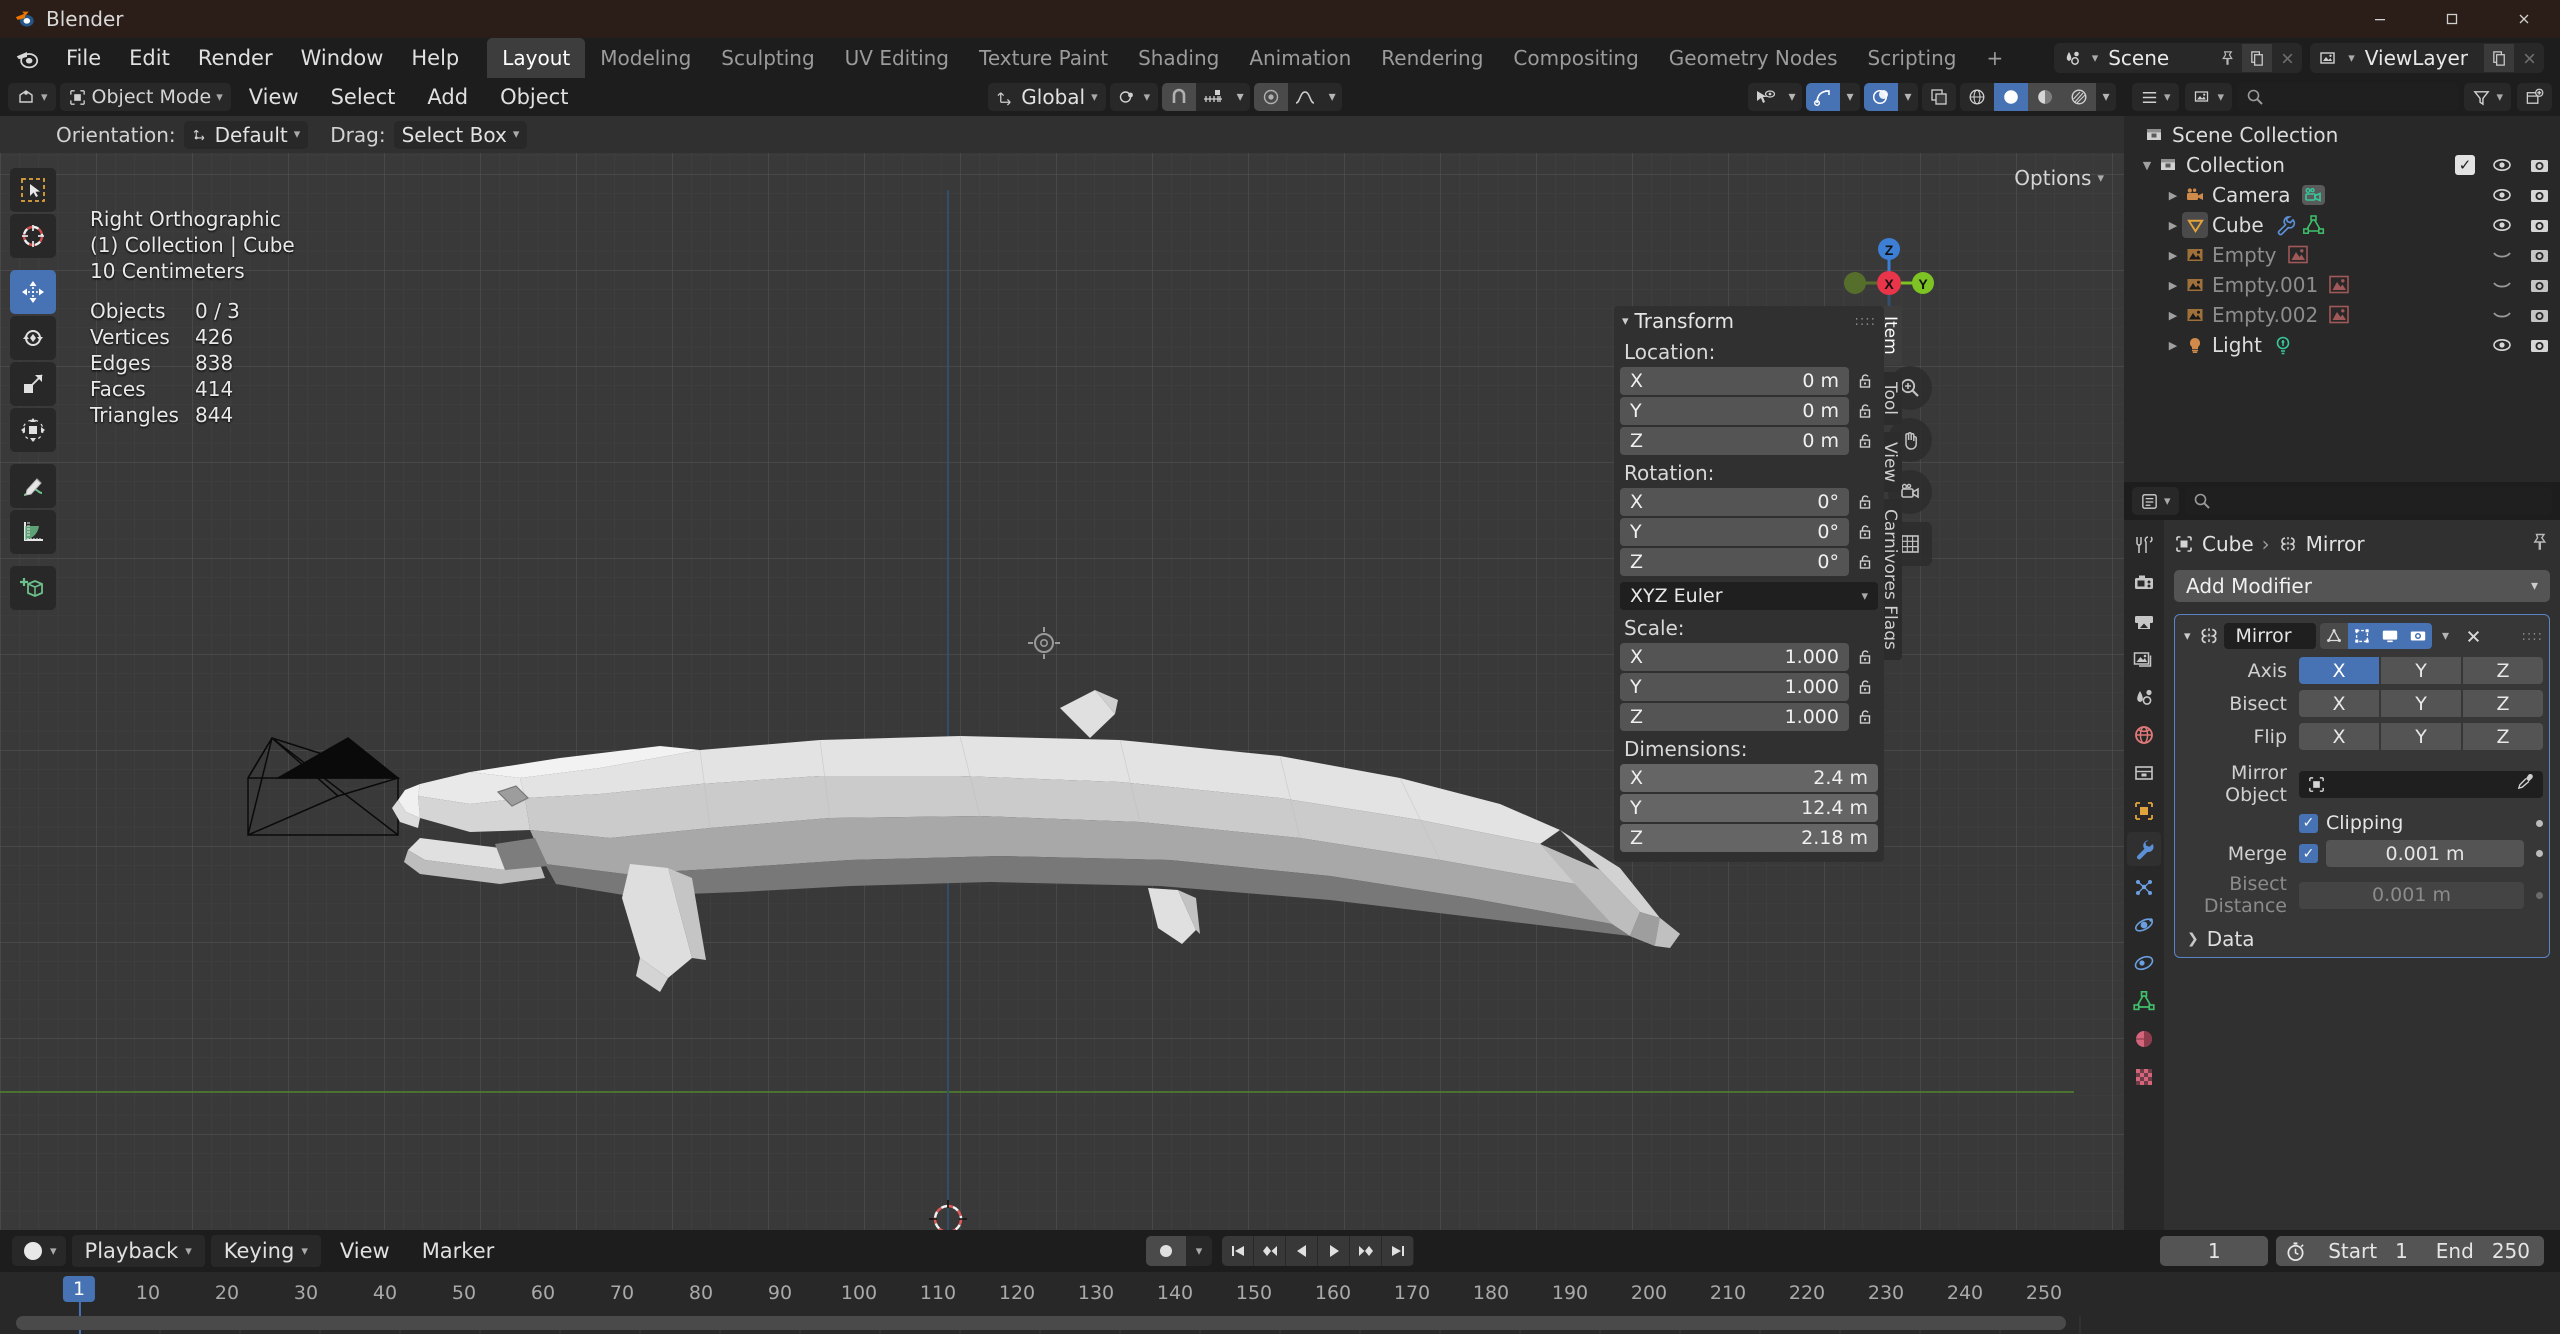  Describe the element at coordinates (460, 134) in the screenshot. I see `drag-action-selector: Select Box ▾` at that location.